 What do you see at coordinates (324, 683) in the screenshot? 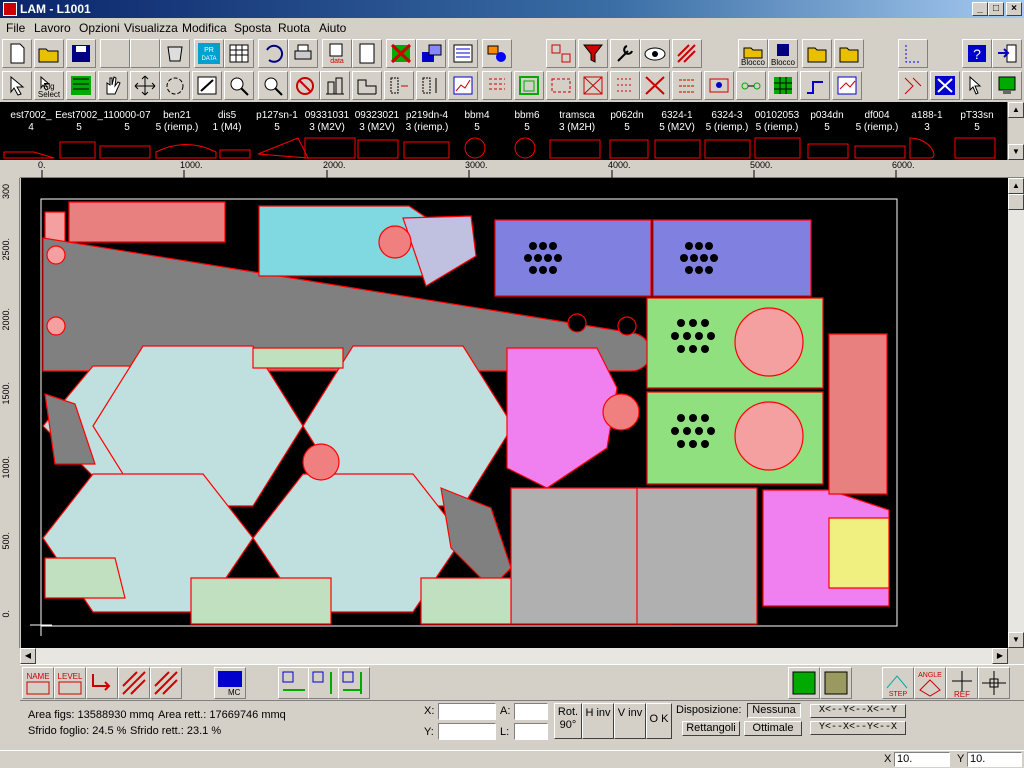
I see `place-v-button` at bounding box center [324, 683].